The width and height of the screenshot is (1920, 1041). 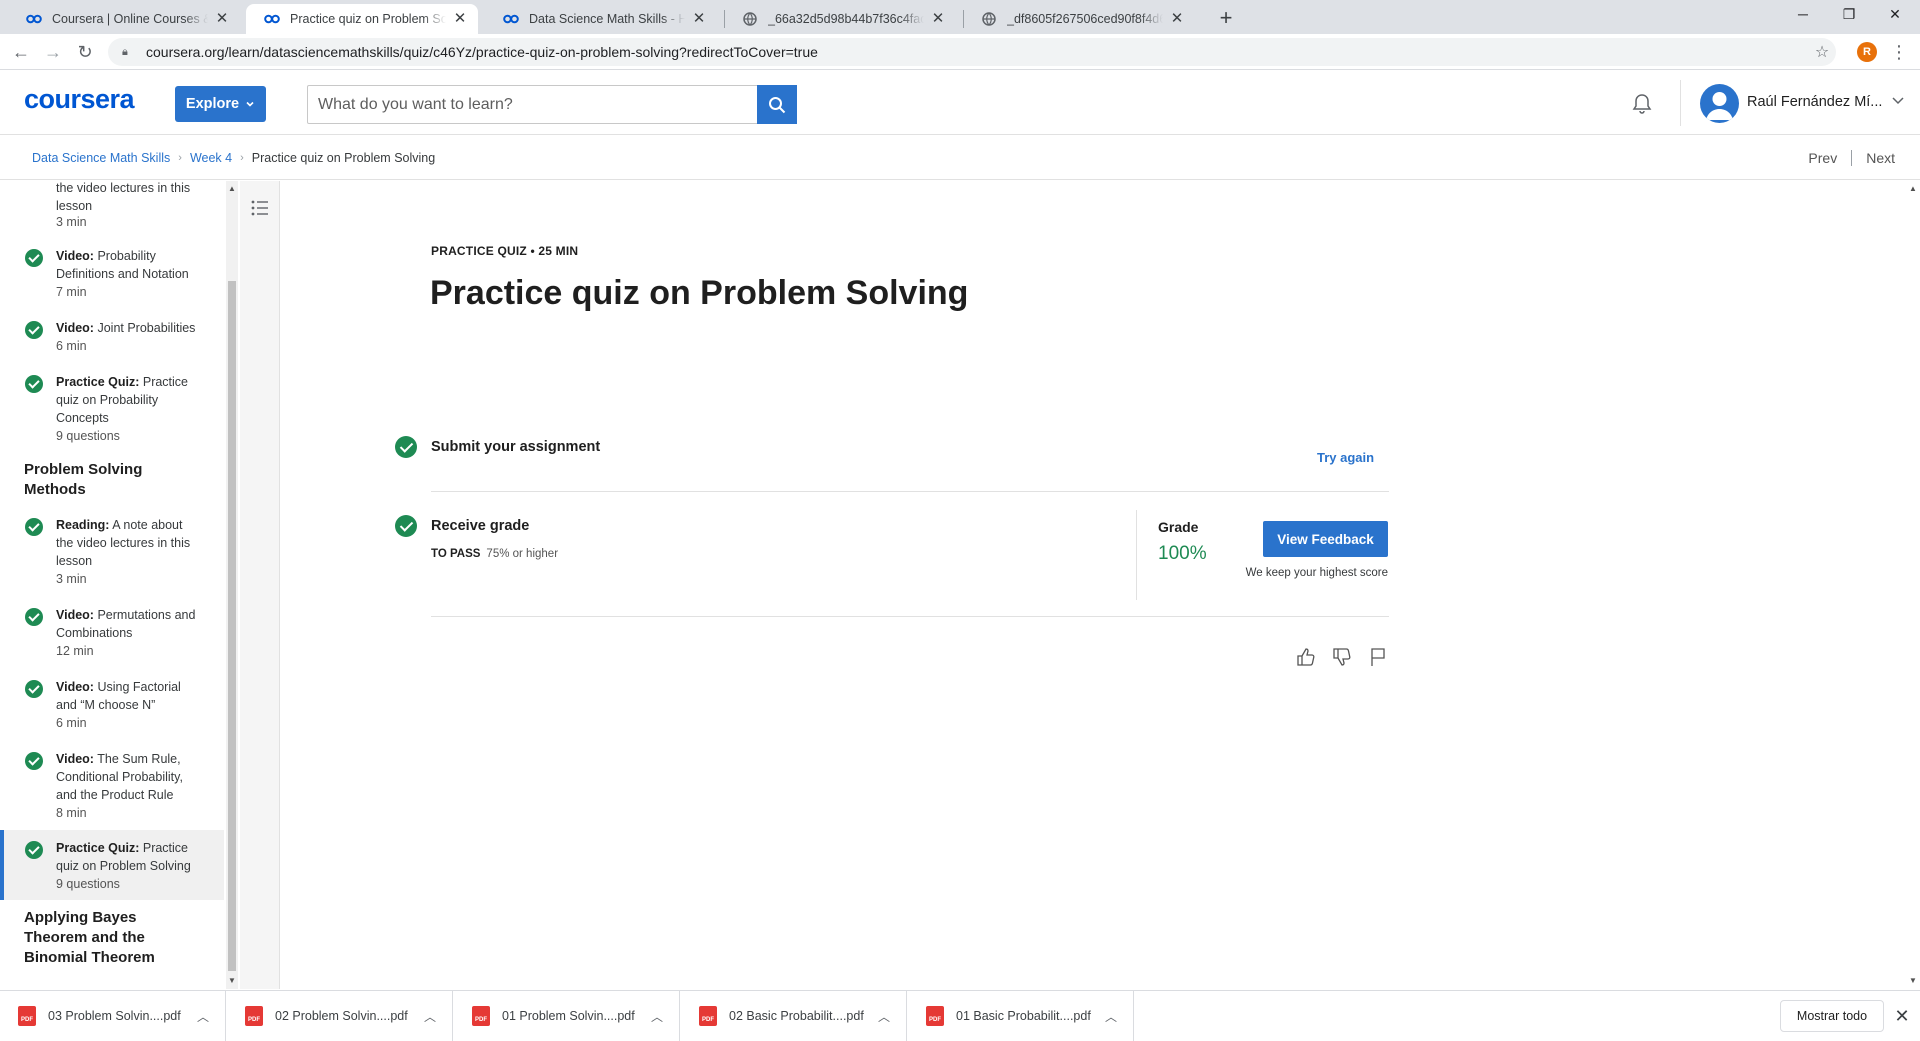 What do you see at coordinates (1803, 15) in the screenshot?
I see `minimize-icon: ─` at bounding box center [1803, 15].